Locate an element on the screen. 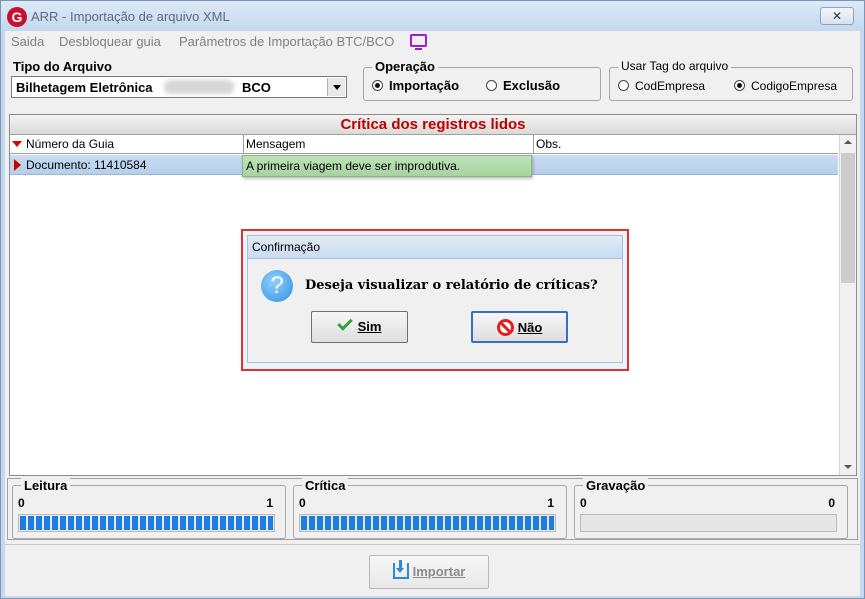  tipo-arquivo-select: Bilhetagem Eletrônica BCO is located at coordinates (179, 87).